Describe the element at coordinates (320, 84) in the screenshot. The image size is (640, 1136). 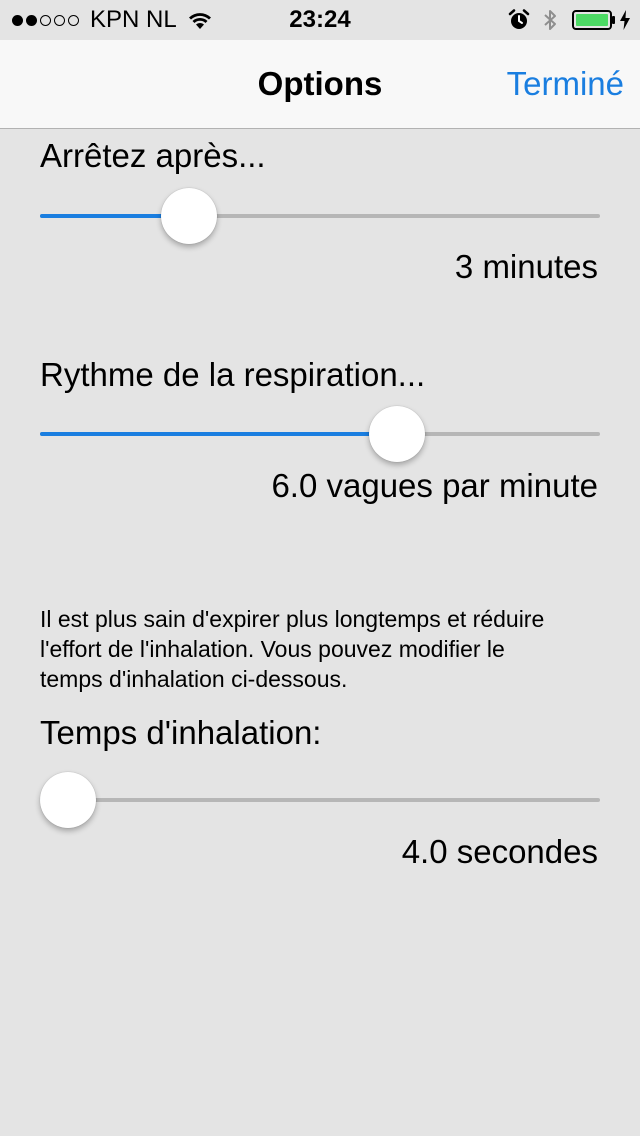
I see `navigation-bar: Options Terminé` at that location.